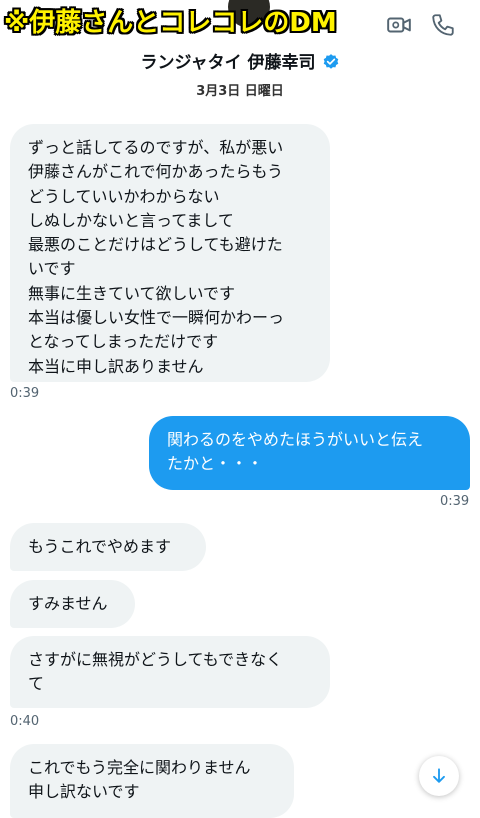 The width and height of the screenshot is (480, 818). What do you see at coordinates (330, 61) in the screenshot?
I see `verified-badge-icon` at bounding box center [330, 61].